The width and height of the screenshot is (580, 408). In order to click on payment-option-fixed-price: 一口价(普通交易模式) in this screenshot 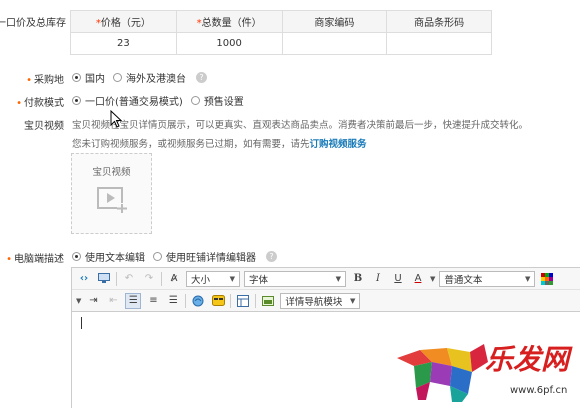, I will do `click(127, 100)`.